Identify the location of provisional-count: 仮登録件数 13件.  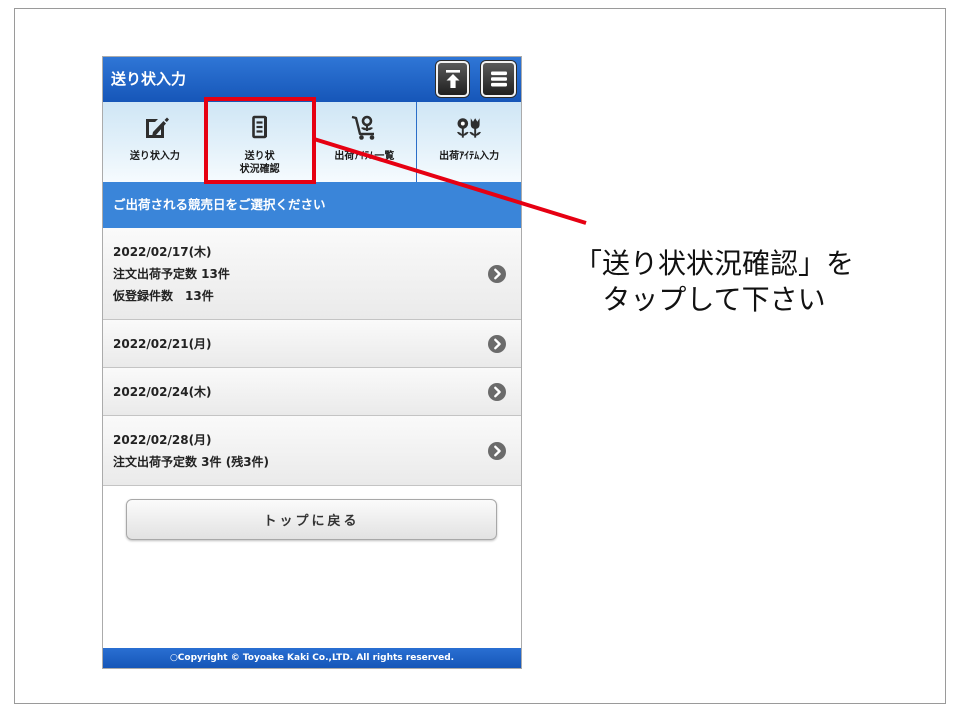
(163, 295).